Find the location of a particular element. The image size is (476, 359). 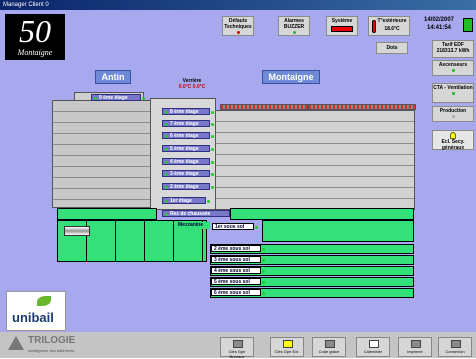

date-time-panel: 14/02/2007 14:41:54 is located at coordinates (439, 27).